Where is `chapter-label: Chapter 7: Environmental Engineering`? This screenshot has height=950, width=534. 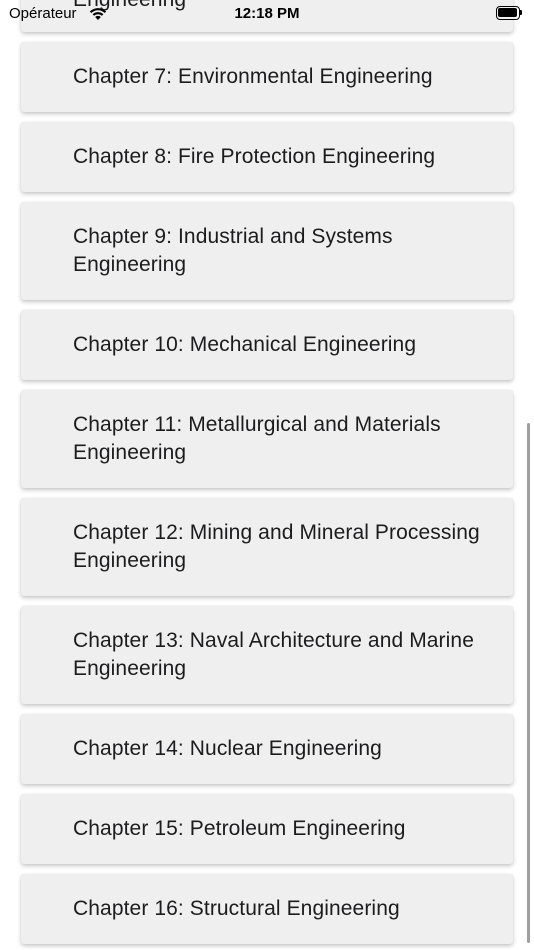
chapter-label: Chapter 7: Environmental Engineering is located at coordinates (253, 76).